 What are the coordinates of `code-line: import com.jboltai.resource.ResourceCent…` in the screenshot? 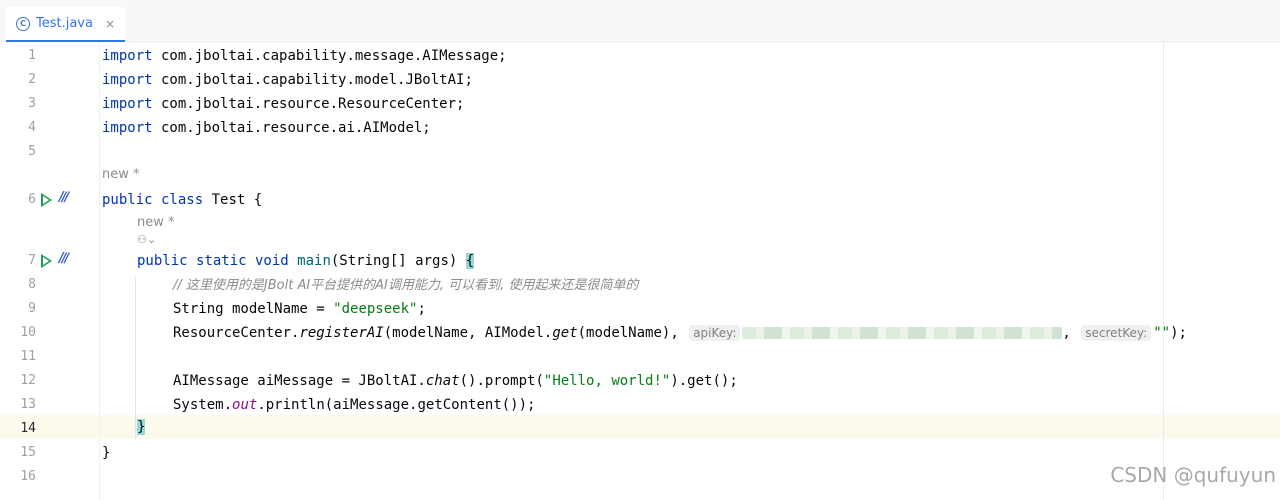 It's located at (283, 104).